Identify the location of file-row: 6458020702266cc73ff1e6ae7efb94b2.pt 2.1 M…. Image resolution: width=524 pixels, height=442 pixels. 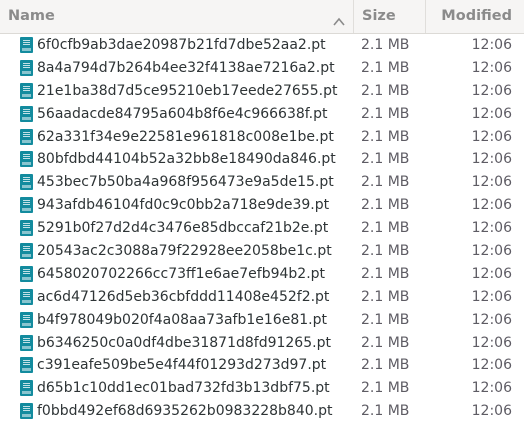
(262, 274).